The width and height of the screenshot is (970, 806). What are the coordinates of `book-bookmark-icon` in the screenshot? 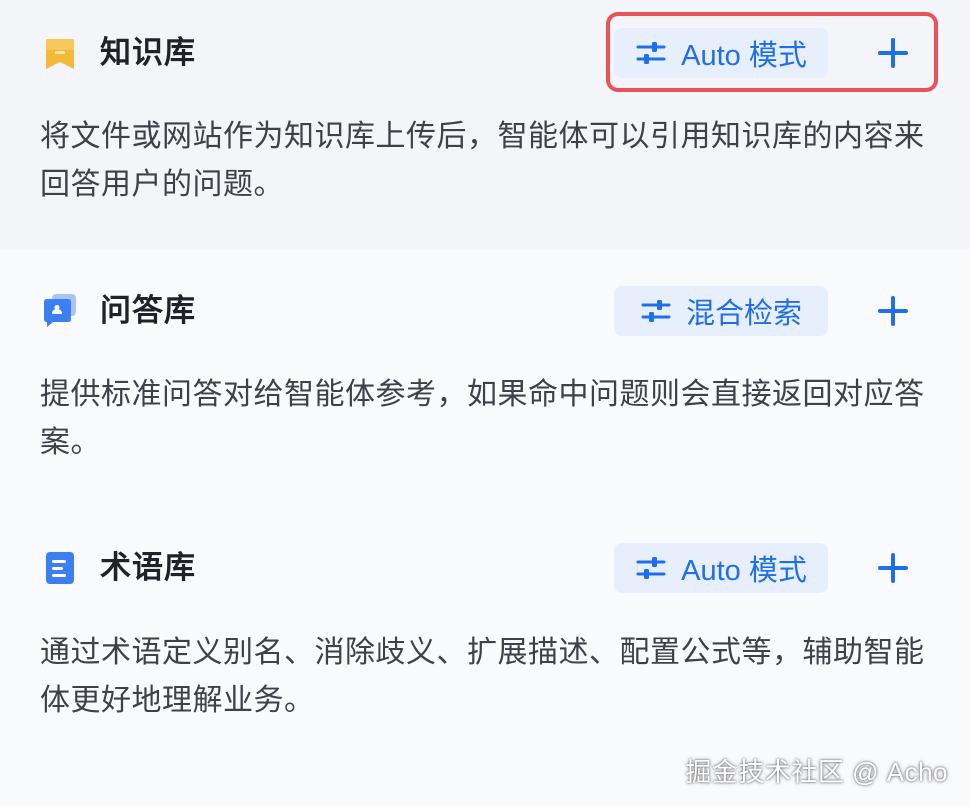 It's located at (60, 54).